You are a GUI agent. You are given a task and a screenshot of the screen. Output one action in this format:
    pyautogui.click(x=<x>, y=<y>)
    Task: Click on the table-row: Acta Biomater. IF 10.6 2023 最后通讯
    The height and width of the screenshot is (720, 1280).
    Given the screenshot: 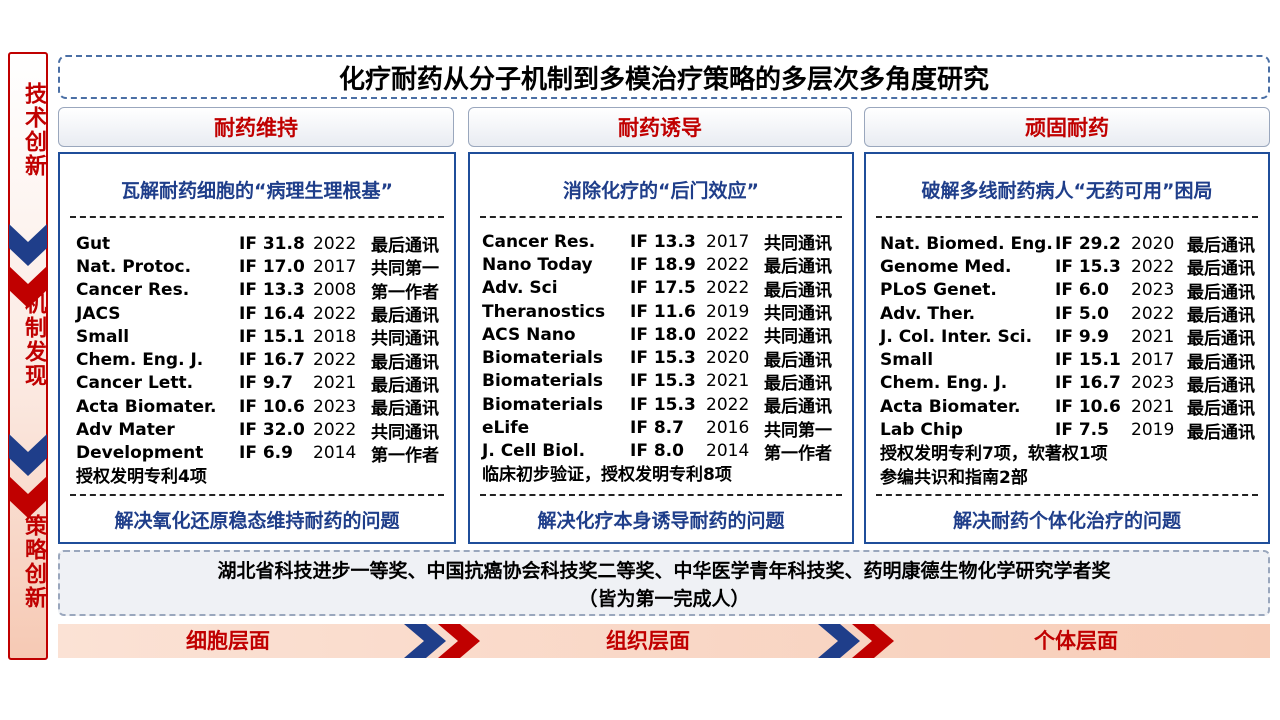 What is the action you would take?
    pyautogui.click(x=262, y=407)
    